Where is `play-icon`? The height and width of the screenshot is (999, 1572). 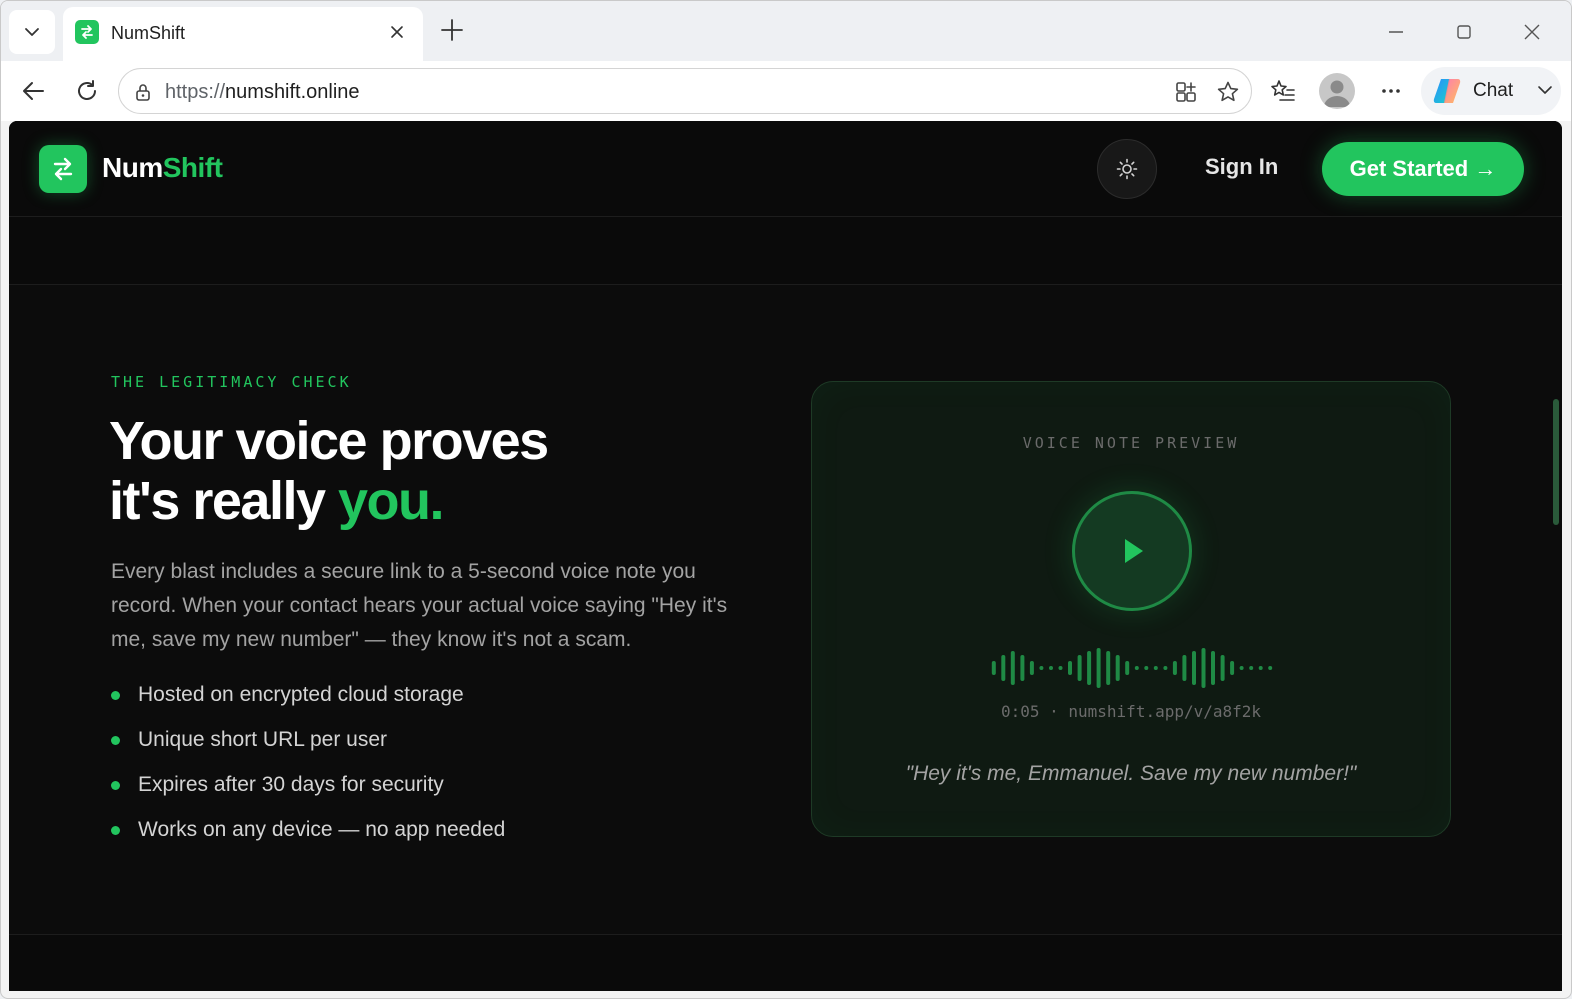
play-icon is located at coordinates (1134, 551).